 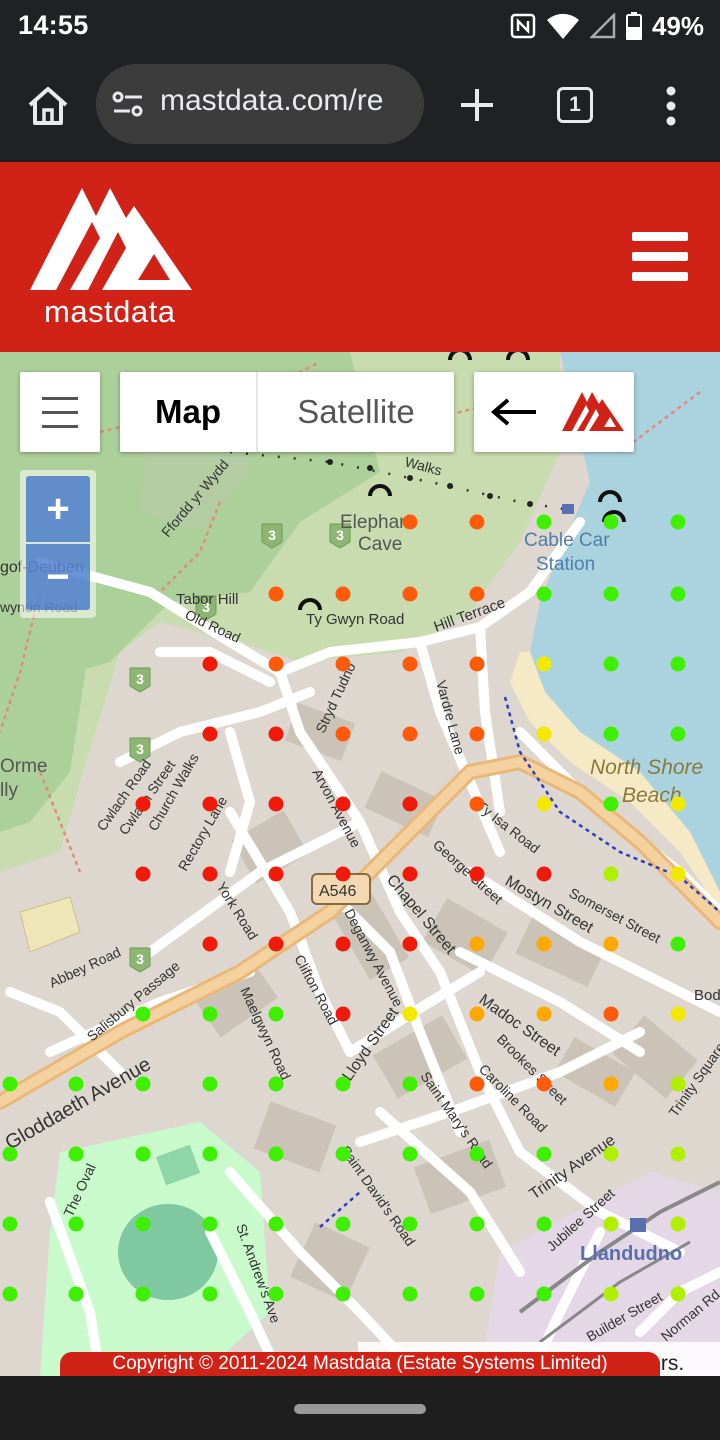 What do you see at coordinates (575, 105) in the screenshot?
I see `tab-switcher-button: 1` at bounding box center [575, 105].